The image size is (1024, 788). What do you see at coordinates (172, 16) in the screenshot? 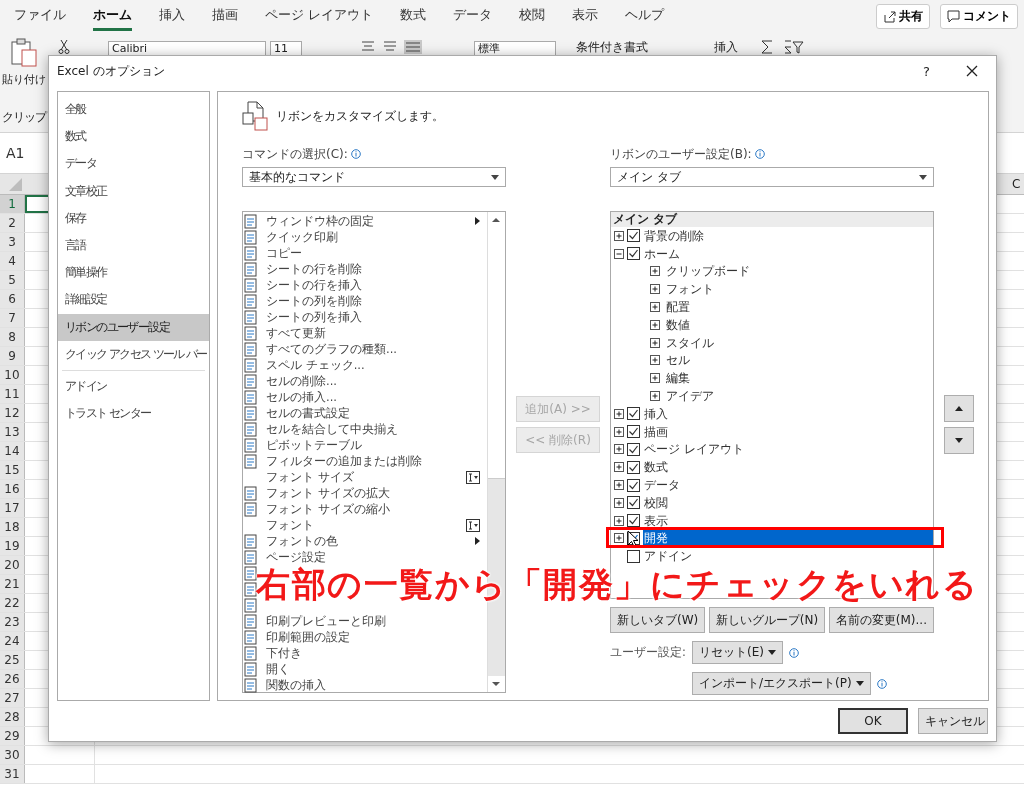
I see `ribbon-tab: 挿入` at bounding box center [172, 16].